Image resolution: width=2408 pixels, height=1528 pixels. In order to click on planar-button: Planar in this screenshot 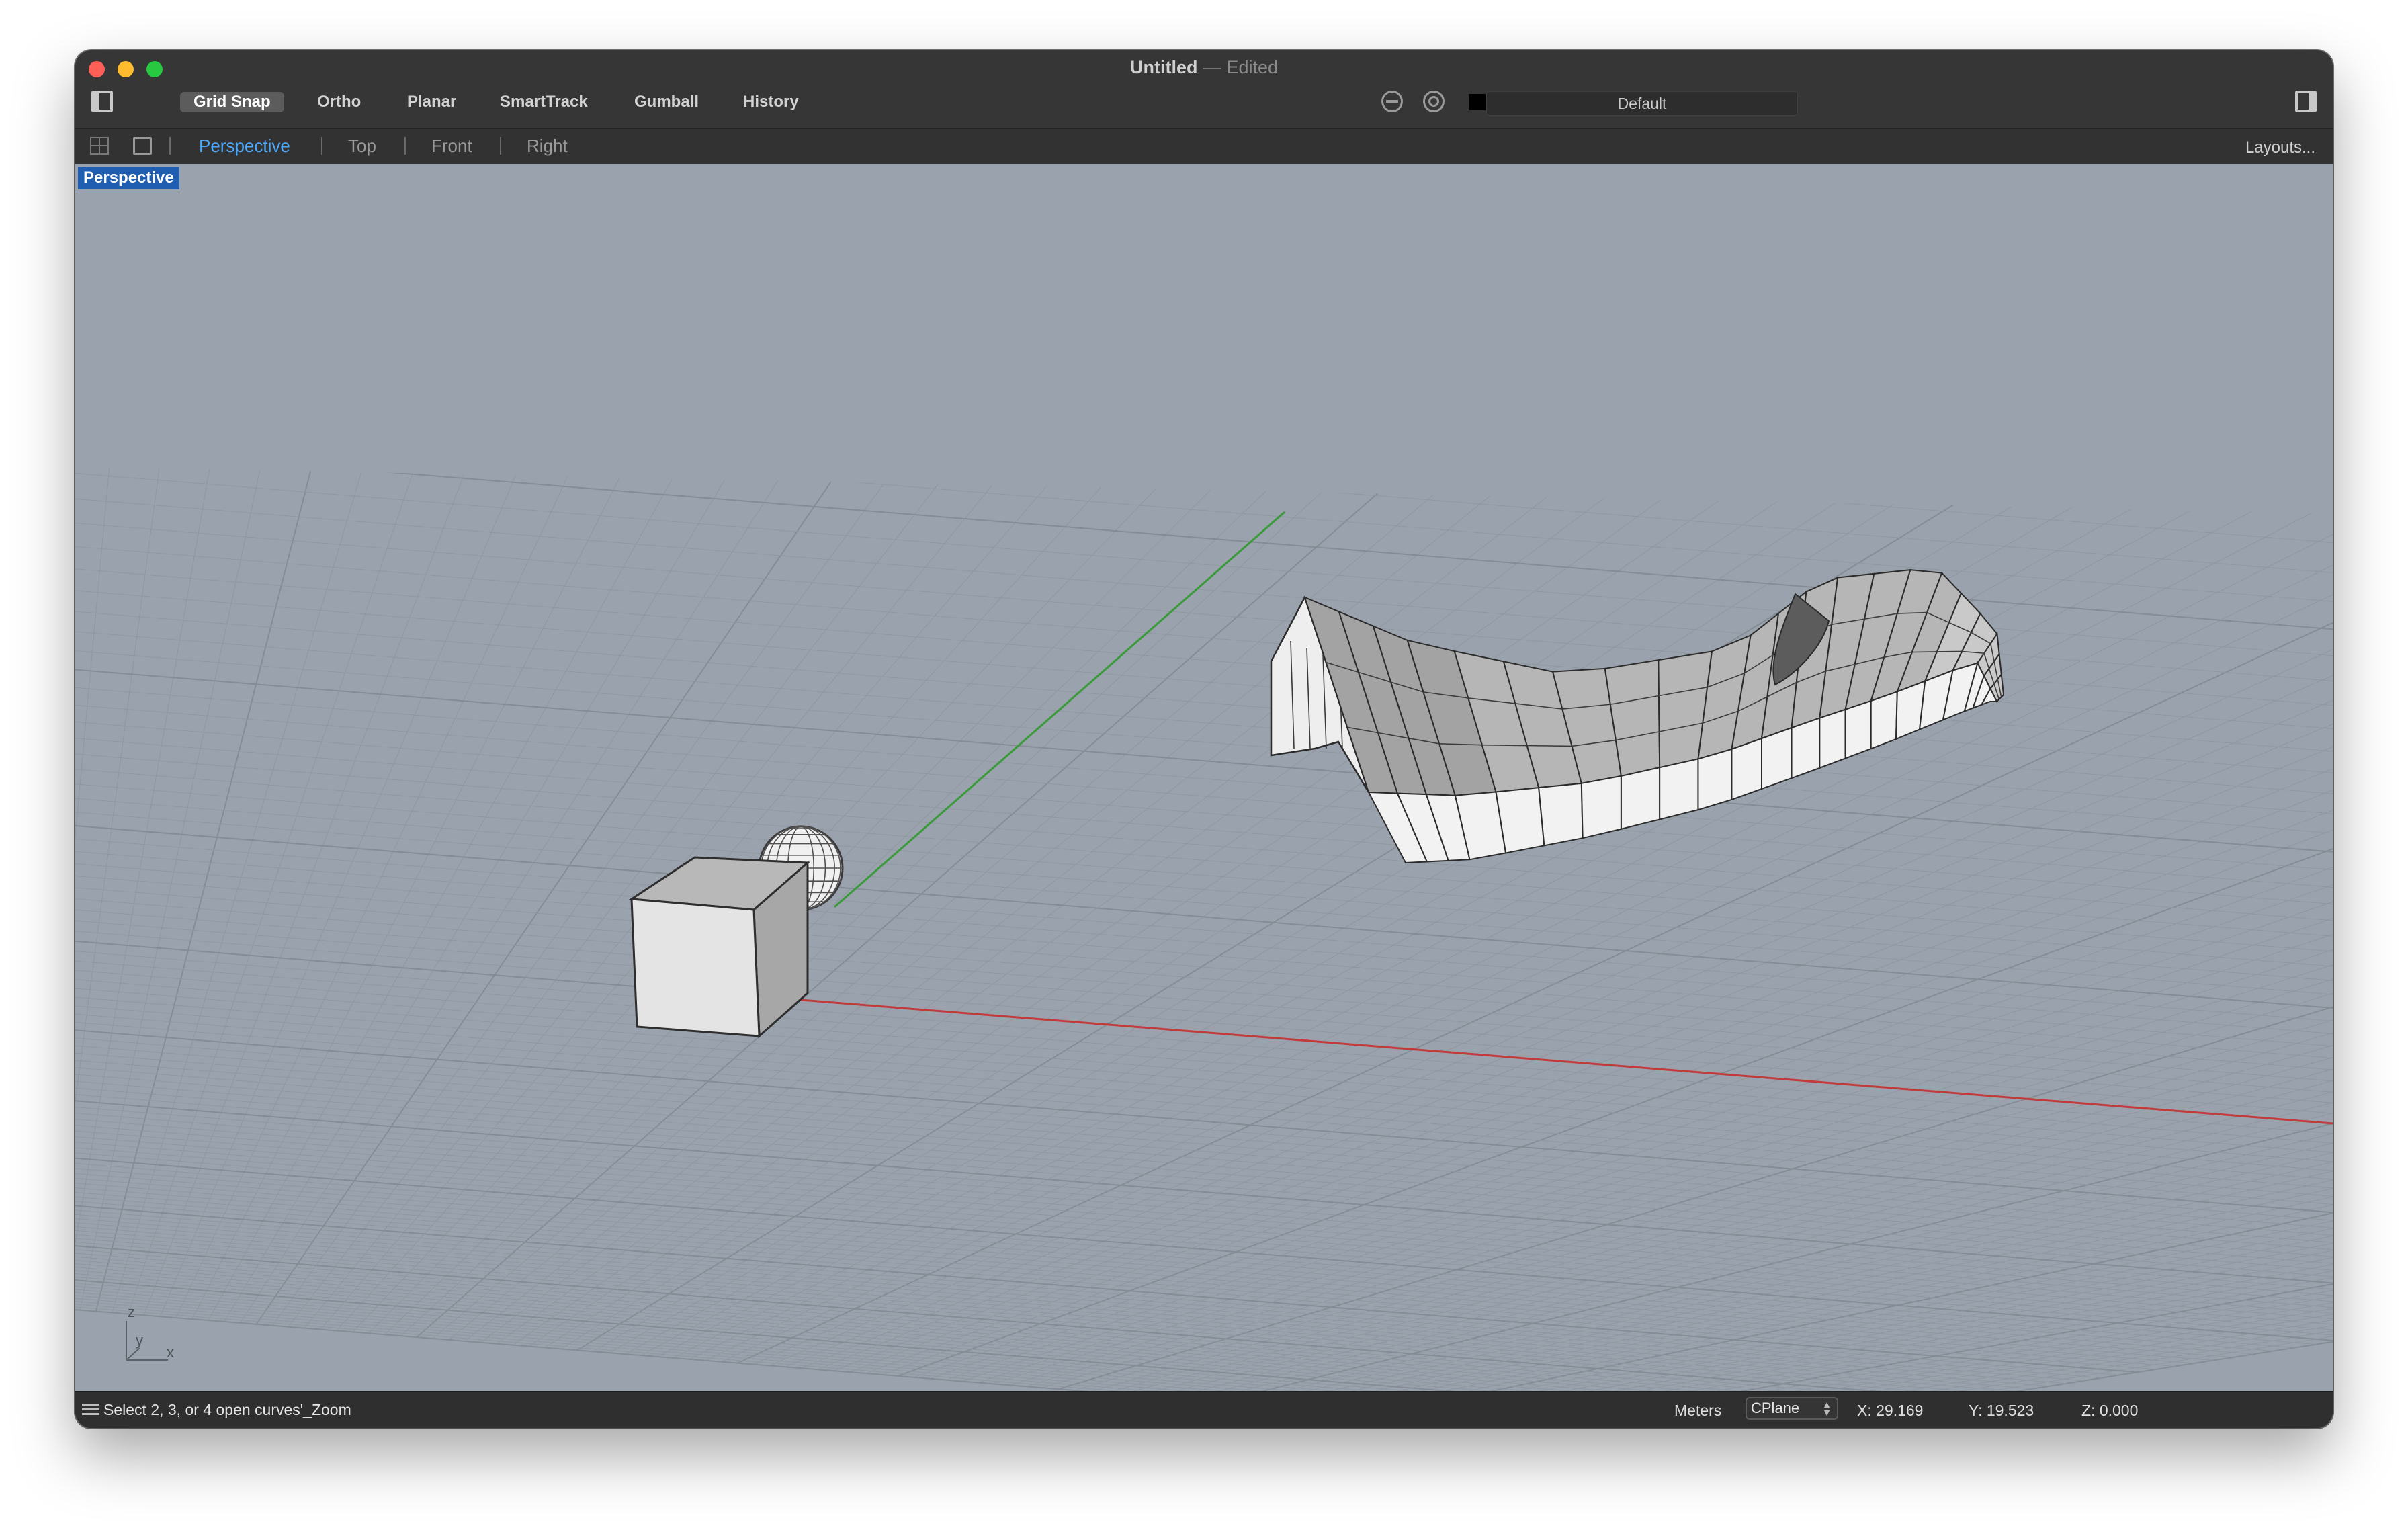, I will do `click(432, 102)`.